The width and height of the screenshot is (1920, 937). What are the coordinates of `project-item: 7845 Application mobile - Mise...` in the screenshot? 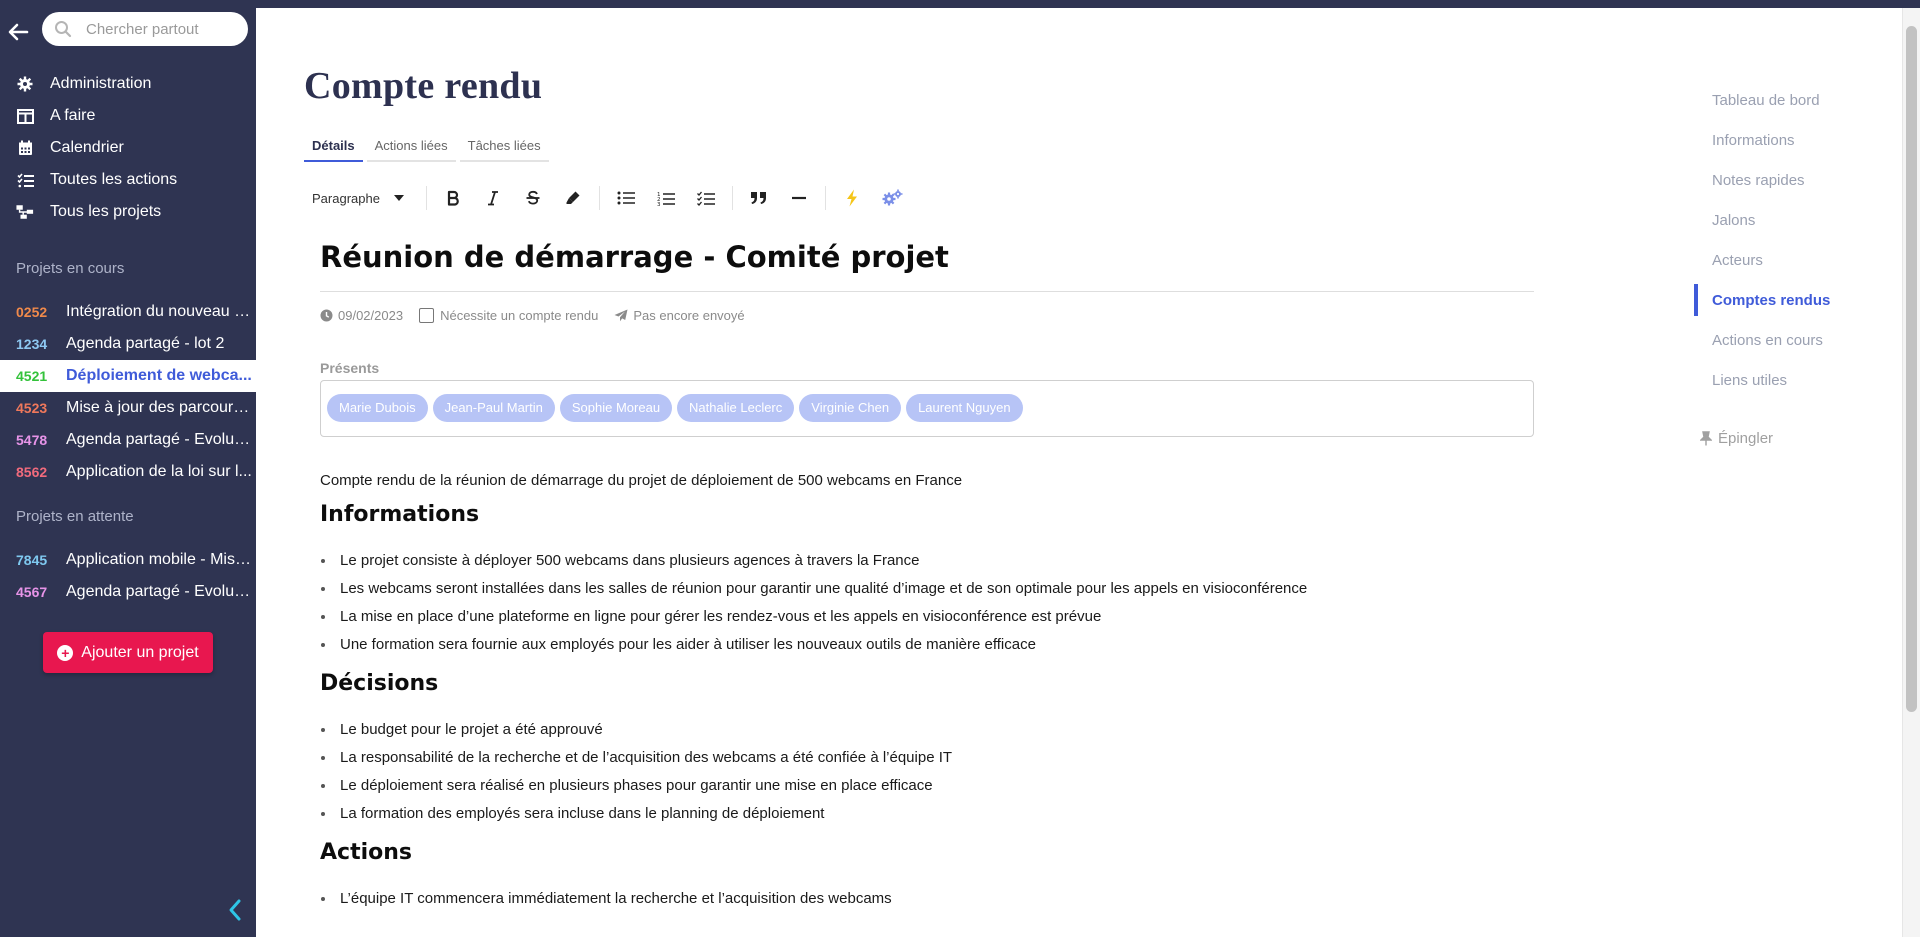 It's located at (128, 560).